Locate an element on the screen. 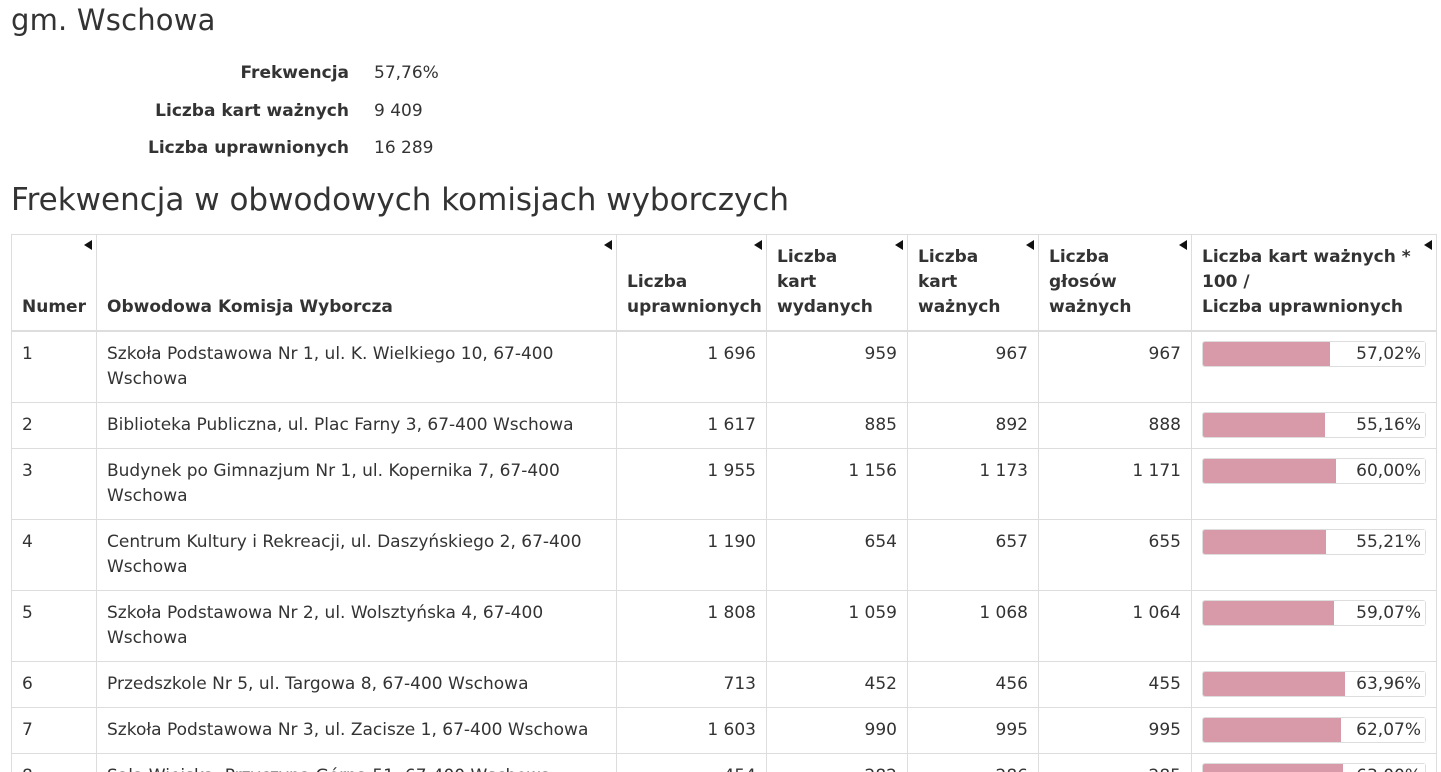 Image resolution: width=1441 pixels, height=772 pixels. cell-uprawnionych: 713 is located at coordinates (691, 684).